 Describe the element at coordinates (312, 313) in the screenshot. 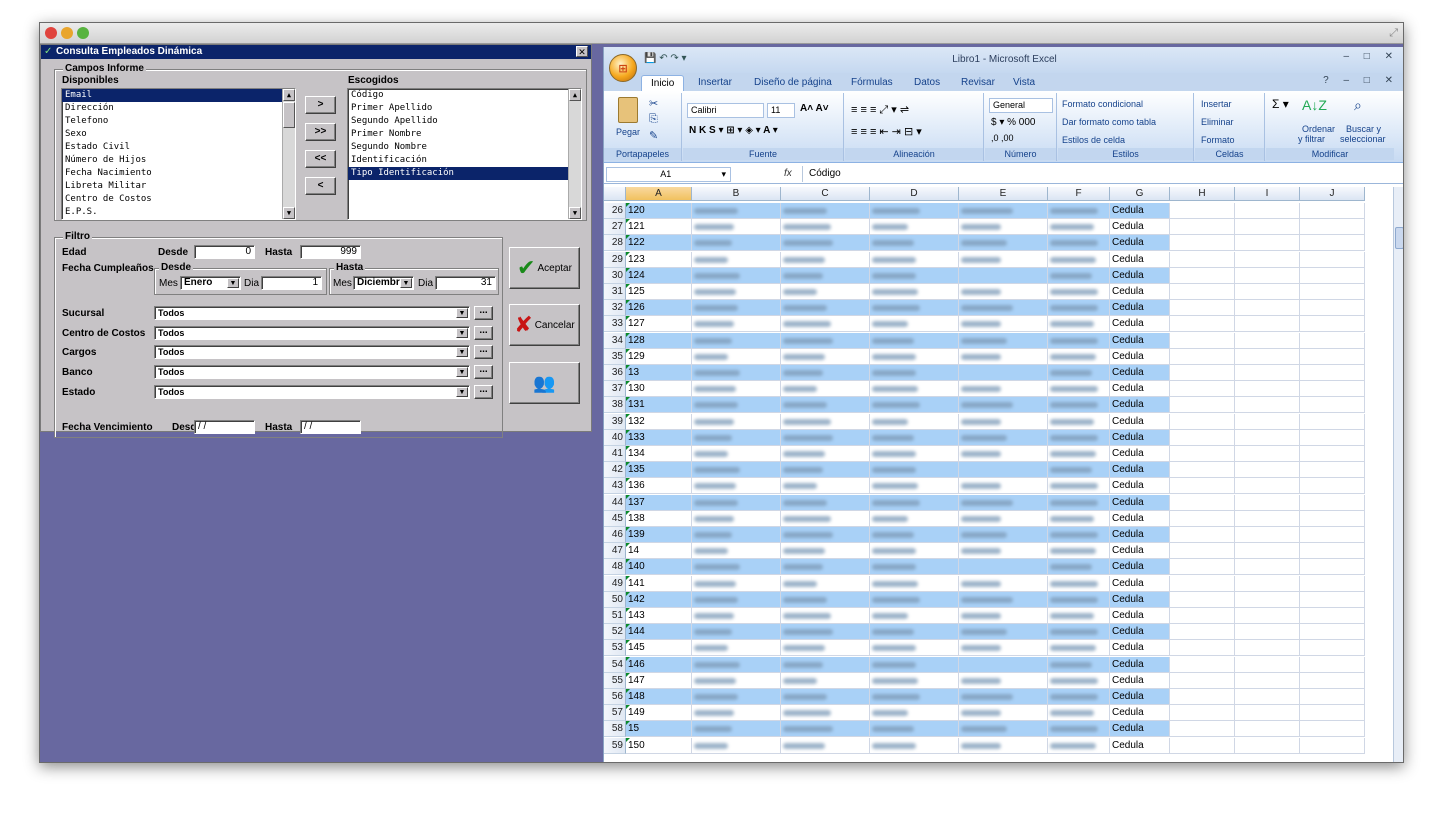

I see `filter-select: Todos ▼` at that location.